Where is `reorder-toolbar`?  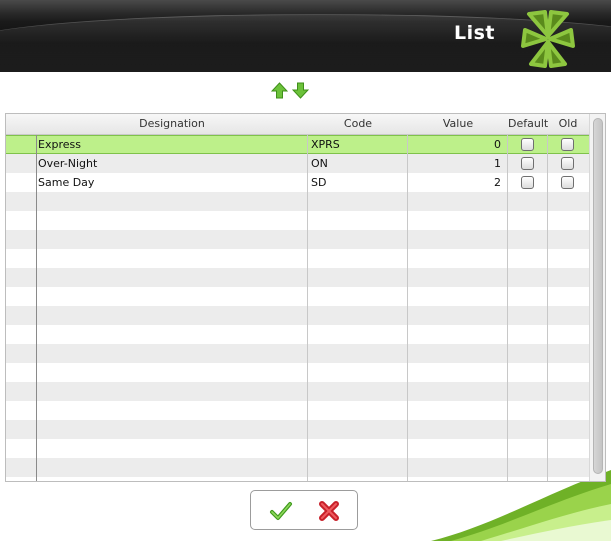
reorder-toolbar is located at coordinates (290, 90).